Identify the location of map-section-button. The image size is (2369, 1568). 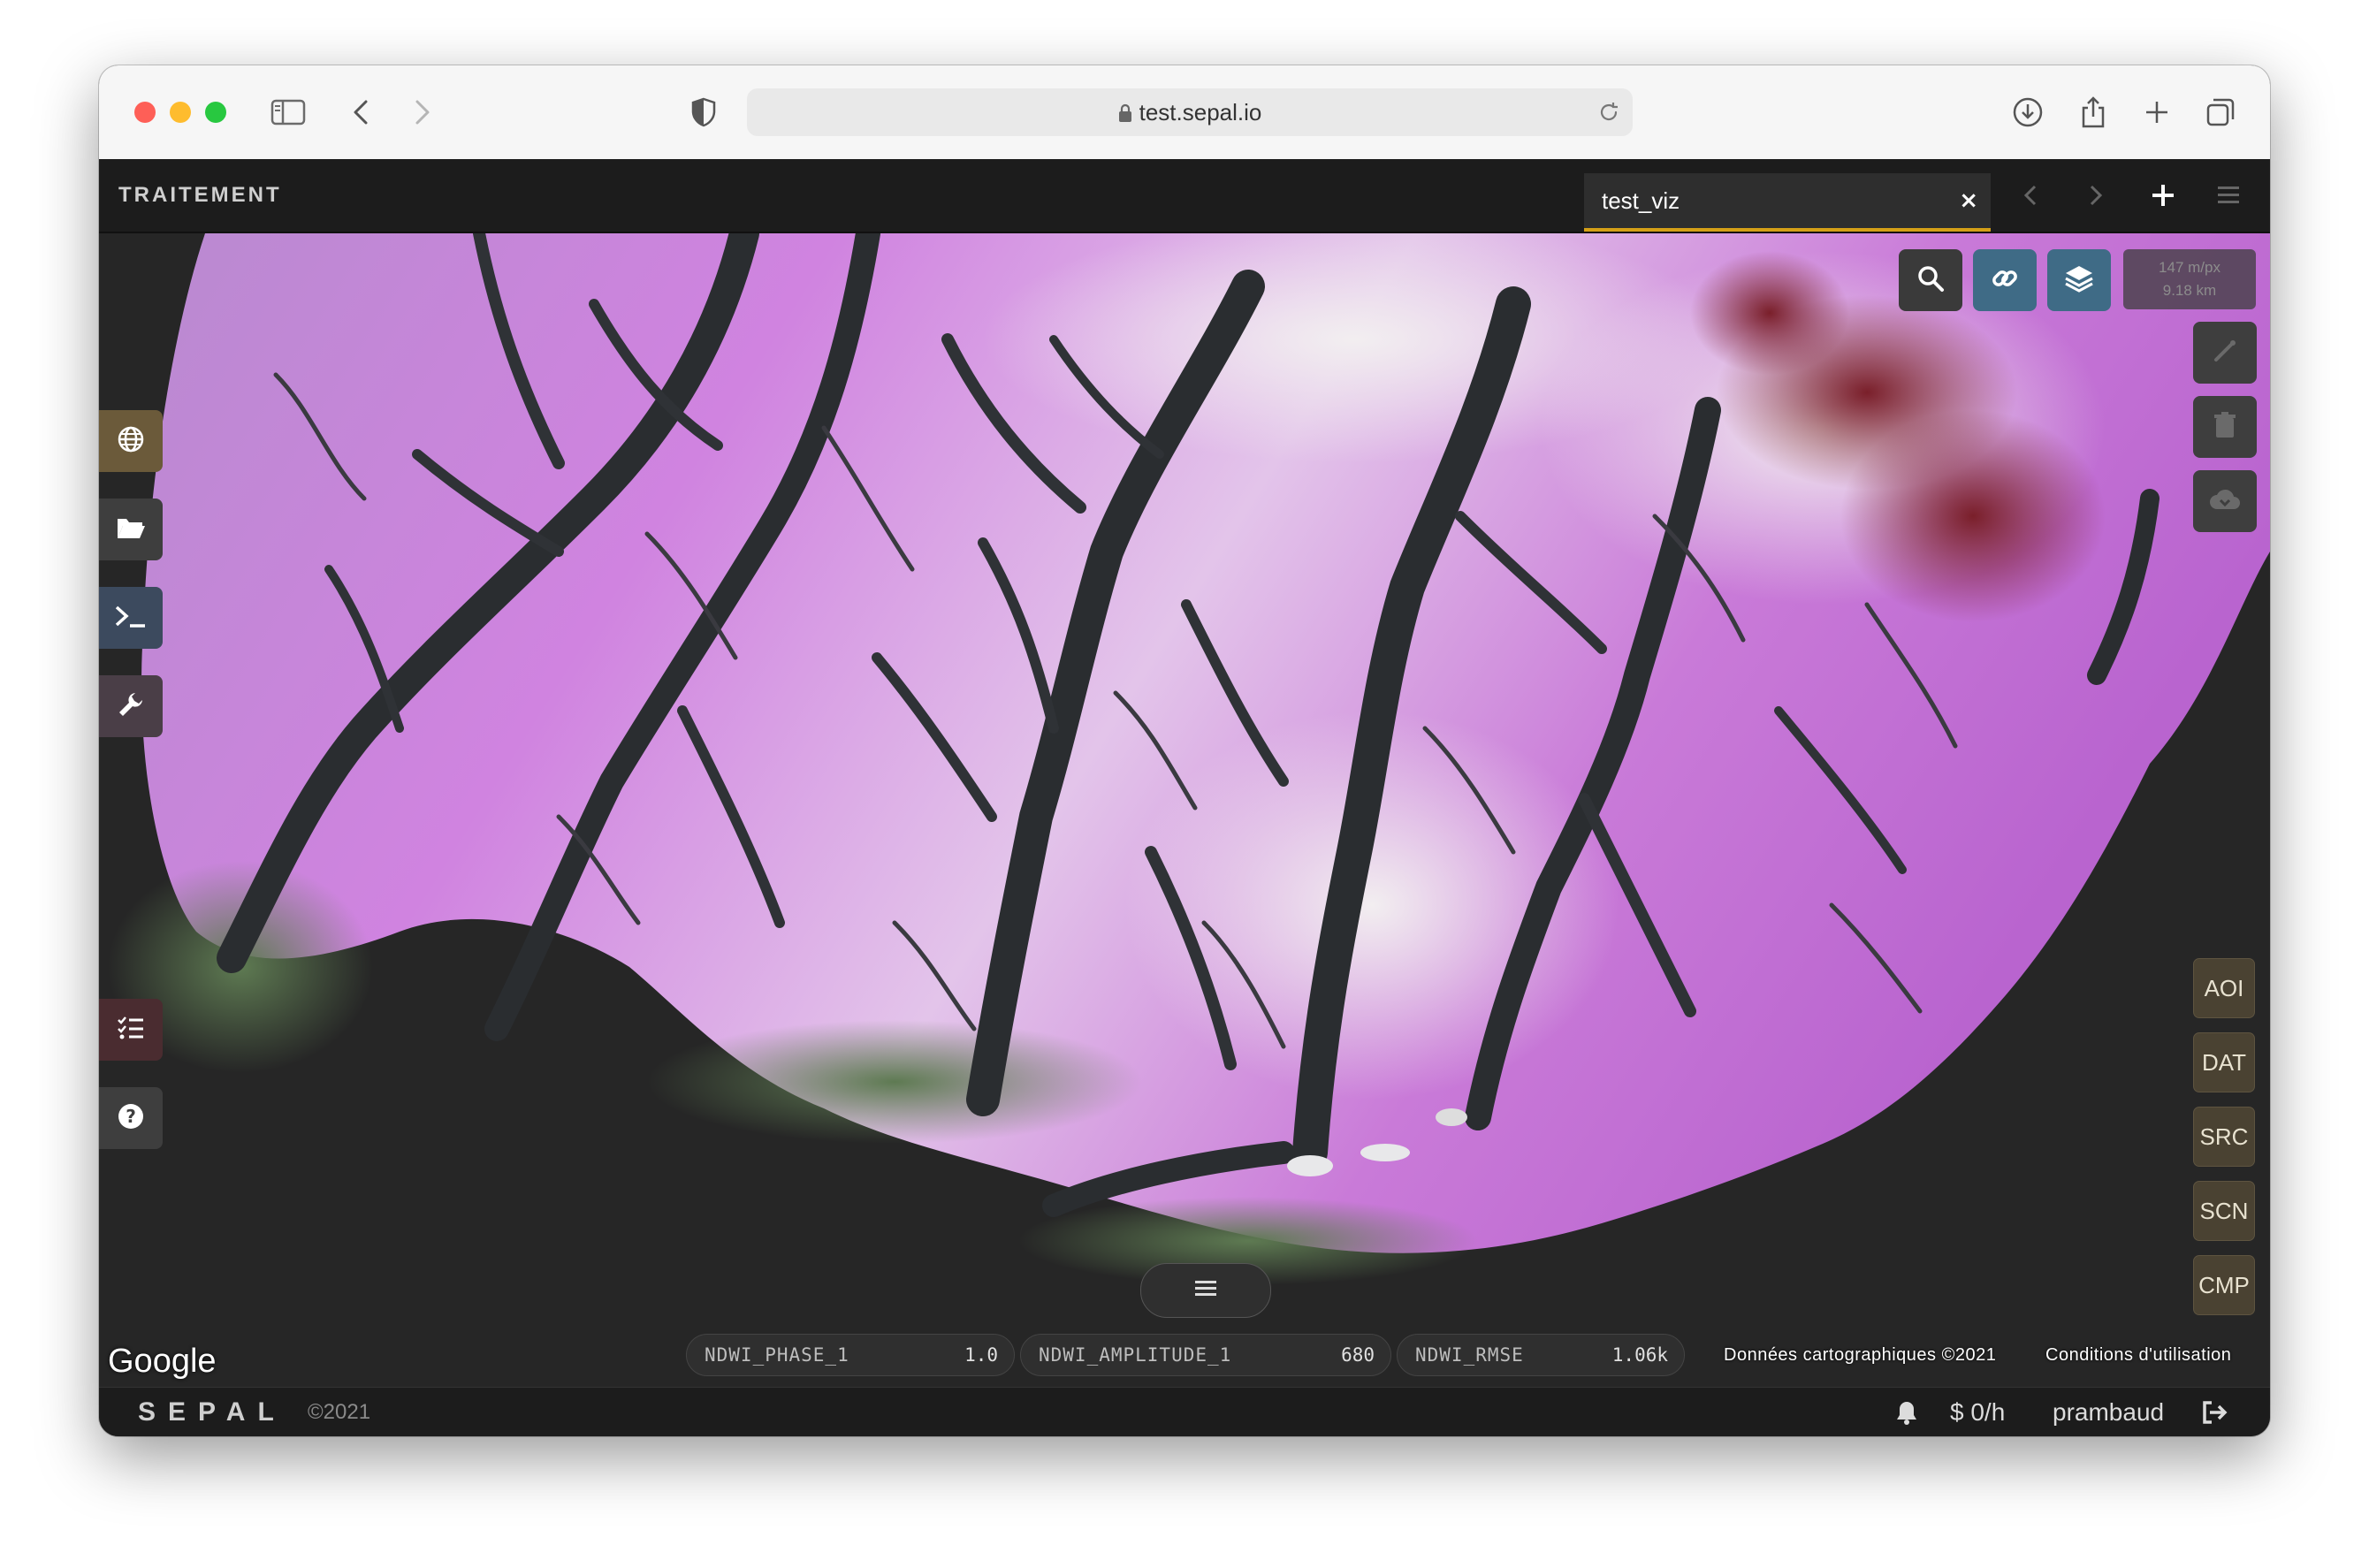
(131, 441).